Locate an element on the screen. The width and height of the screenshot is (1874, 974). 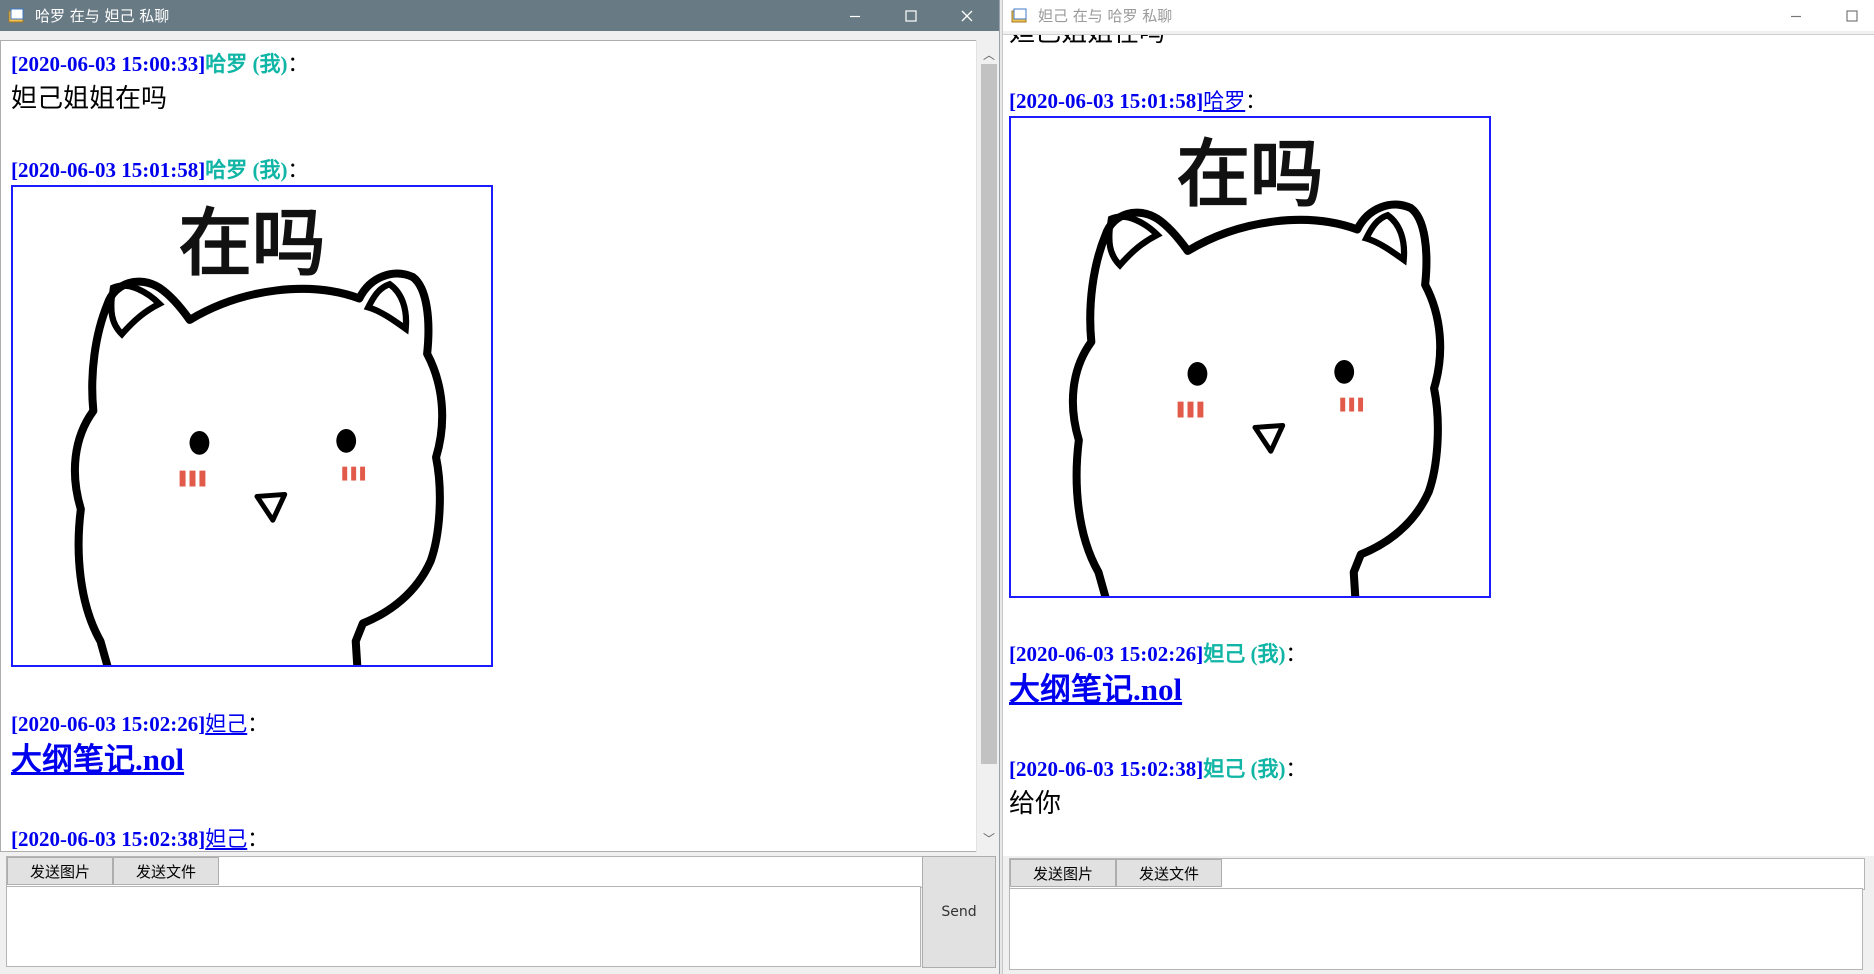
message: [2020-06-03 15:01:58]哈罗 (我)： 在吗 is located at coordinates (252, 412).